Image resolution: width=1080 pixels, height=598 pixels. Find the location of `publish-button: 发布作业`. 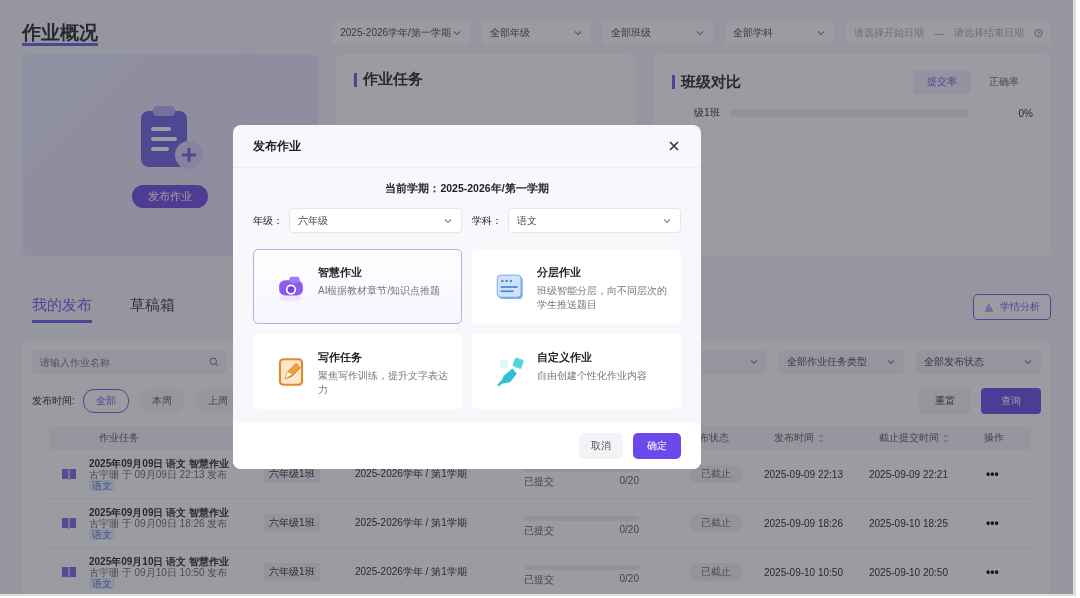

publish-button: 发布作业 is located at coordinates (170, 196).